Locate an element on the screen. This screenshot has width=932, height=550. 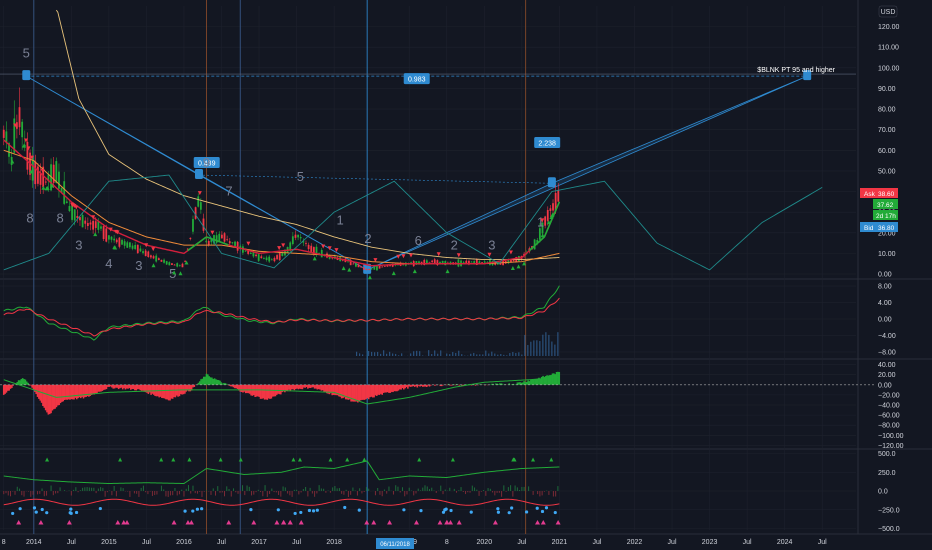
ratio-label: 0.983 is located at coordinates (417, 80).